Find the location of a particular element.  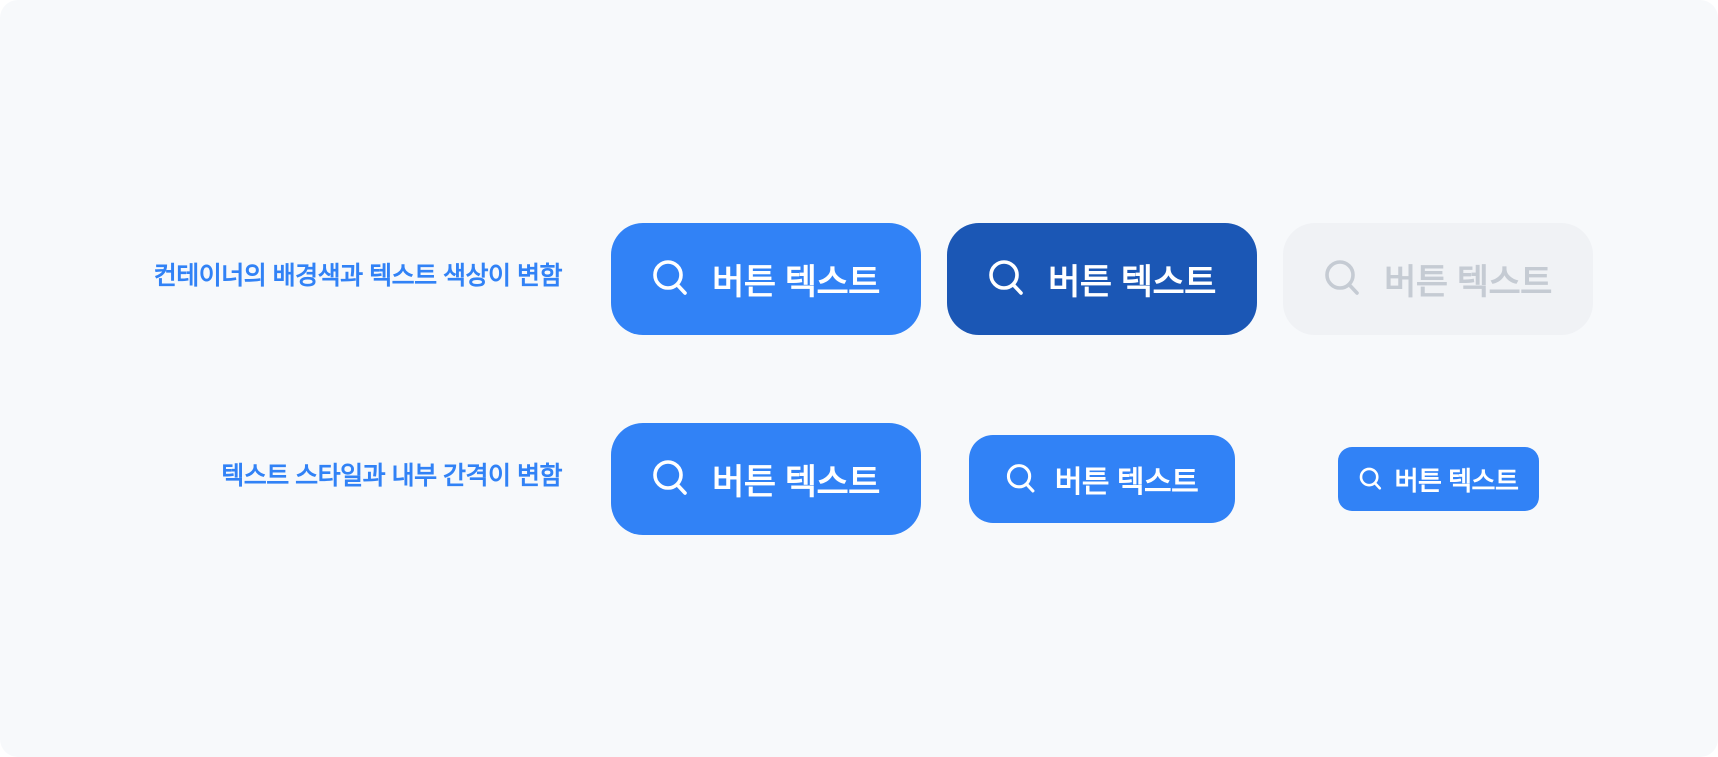

button-medium: 버튼 텍스트 is located at coordinates (1102, 479).